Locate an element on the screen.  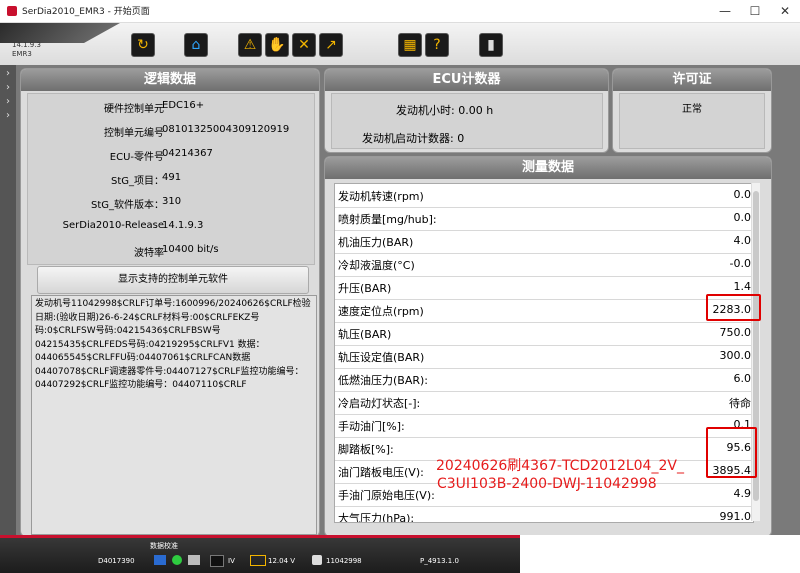
measurement-row: 低燃油压力(BAR): 6.0 is located at coordinates (544, 380).